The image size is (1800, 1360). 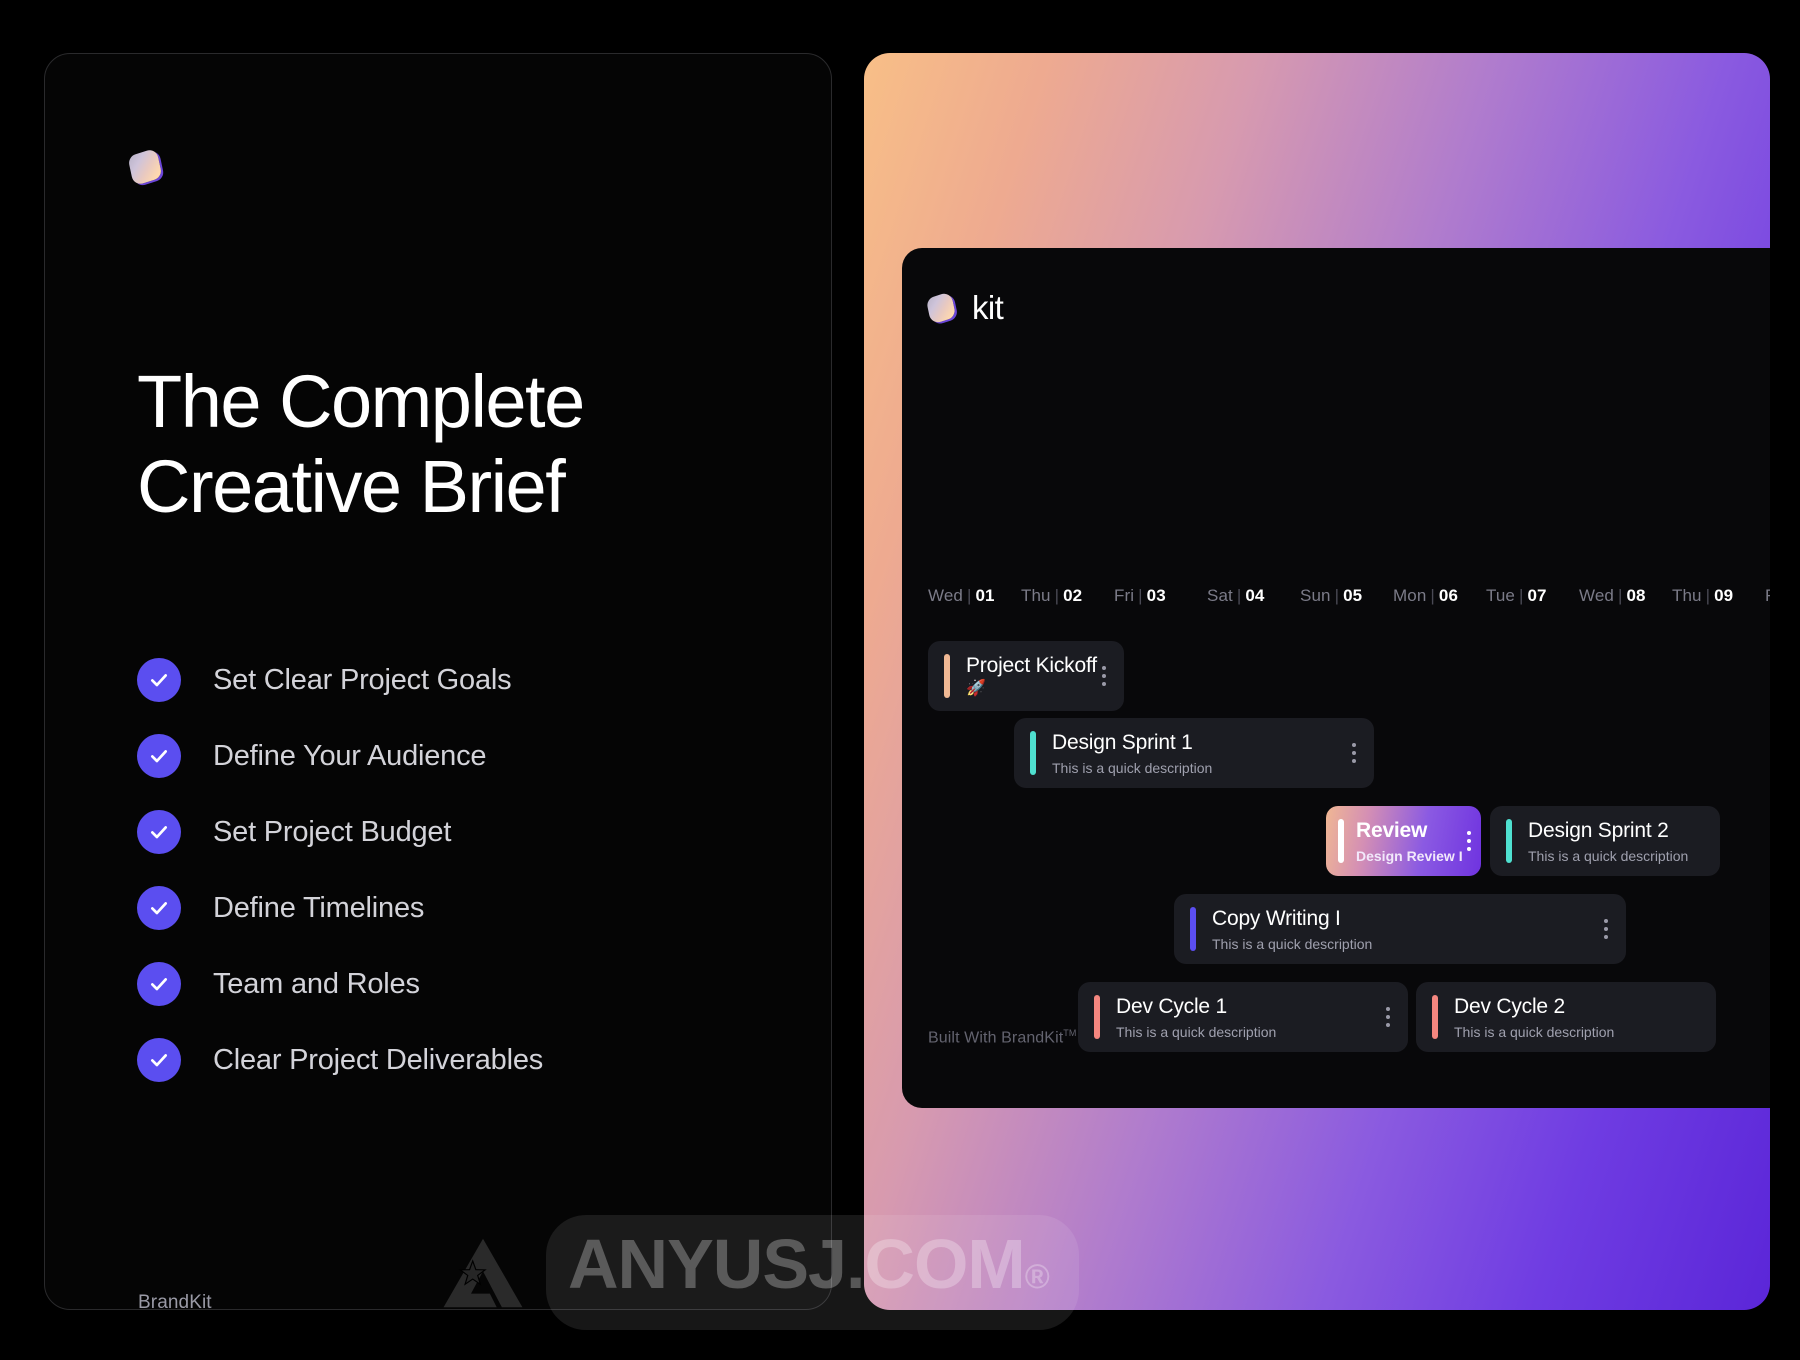 I want to click on checklist-item-label: Clear Project Deliverables, so click(x=378, y=1059).